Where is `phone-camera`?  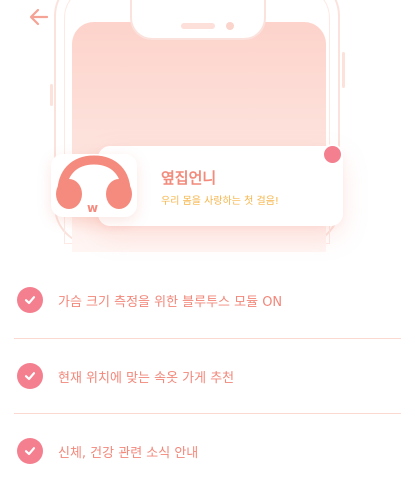 phone-camera is located at coordinates (230, 26).